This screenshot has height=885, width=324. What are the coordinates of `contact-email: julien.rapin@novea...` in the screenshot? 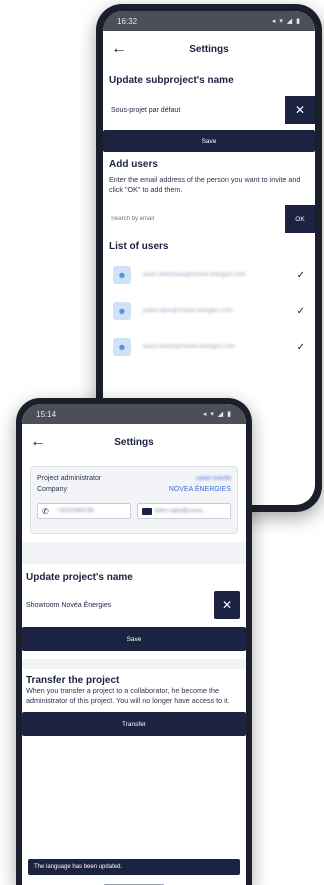 It's located at (181, 511).